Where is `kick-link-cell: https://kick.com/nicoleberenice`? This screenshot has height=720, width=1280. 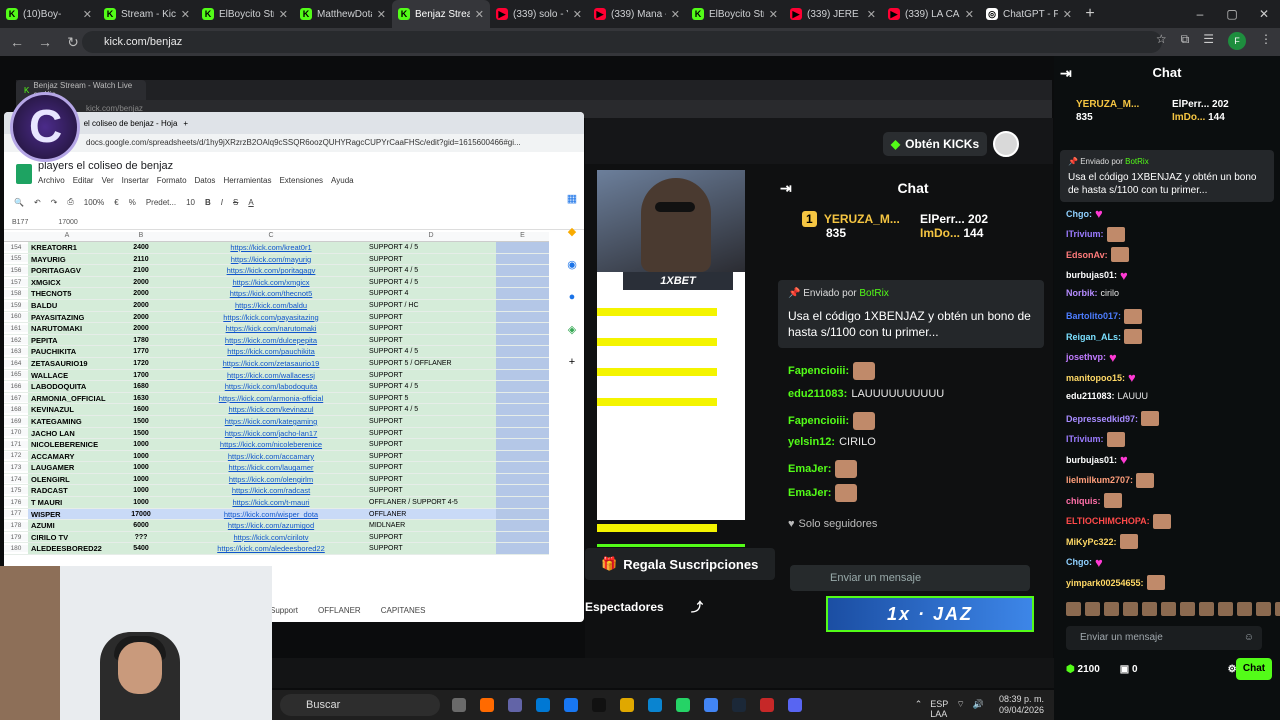 kick-link-cell: https://kick.com/nicoleberenice is located at coordinates (271, 444).